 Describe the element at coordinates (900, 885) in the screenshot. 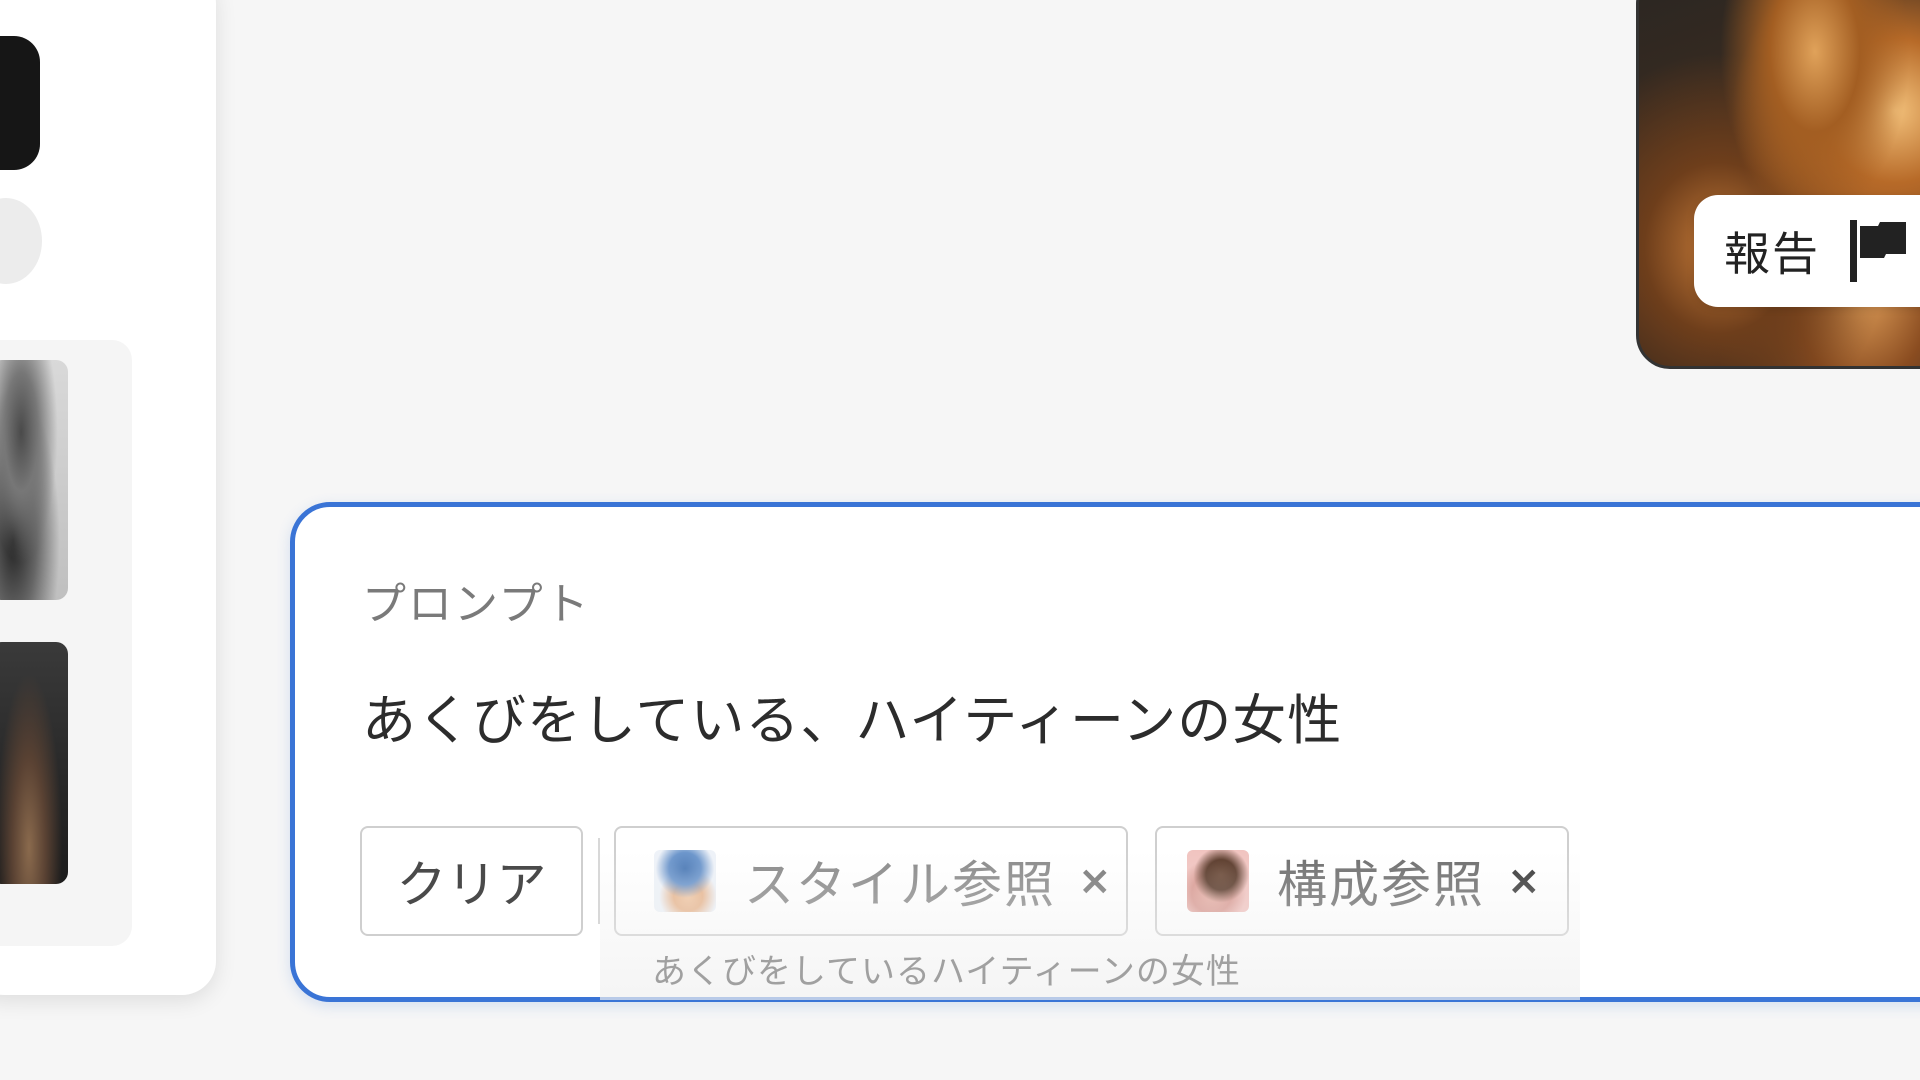

I see `style-reference-label: スタイル参照` at that location.